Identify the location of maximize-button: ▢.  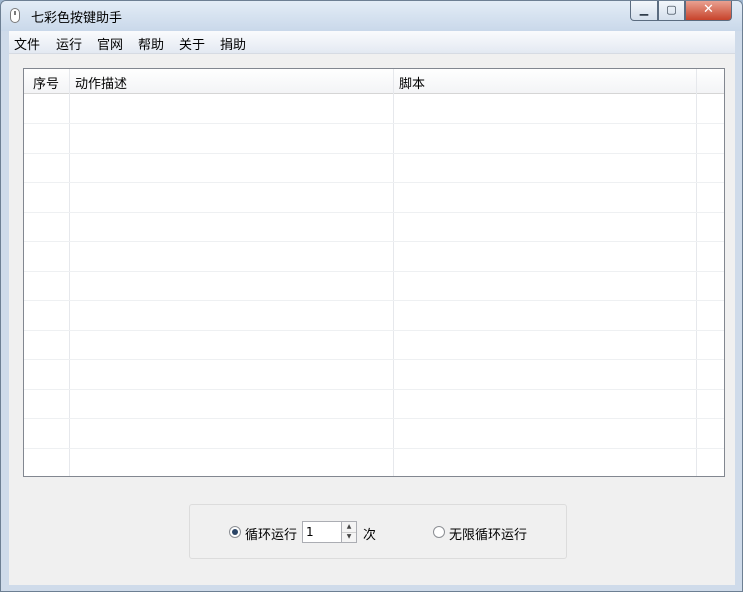
(671, 11).